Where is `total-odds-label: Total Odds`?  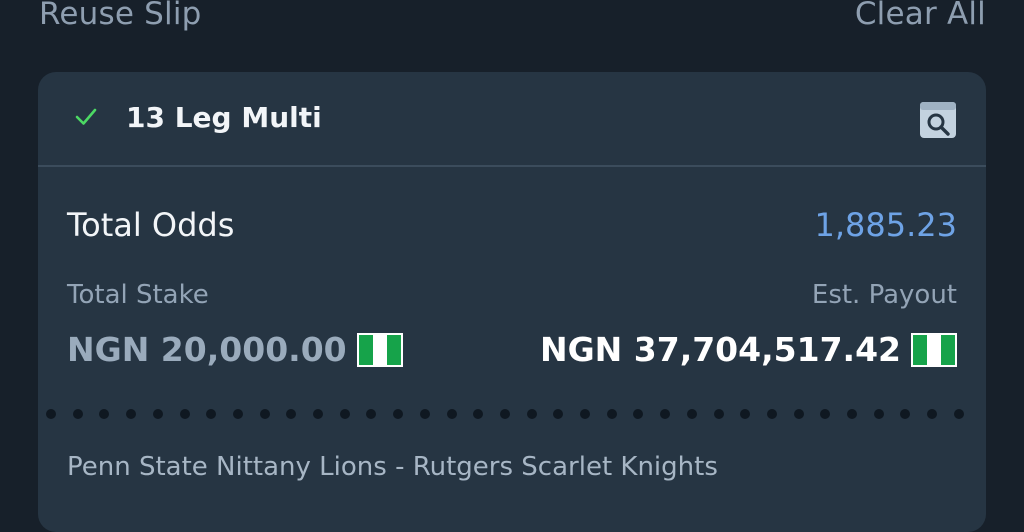
total-odds-label: Total Odds is located at coordinates (151, 225).